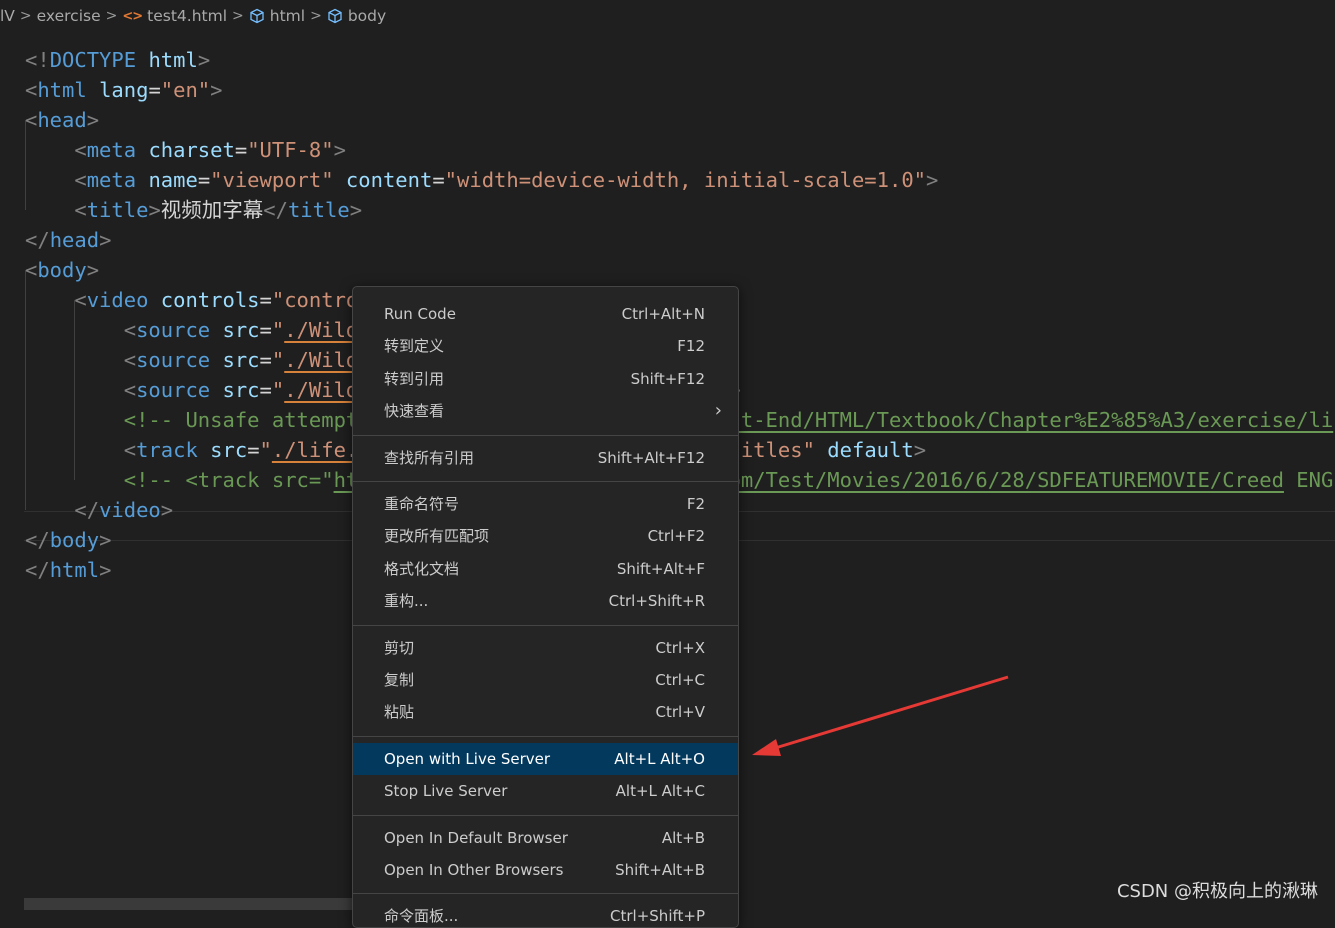 The height and width of the screenshot is (928, 1335). What do you see at coordinates (1217, 891) in the screenshot?
I see `watermark: CSDN @积极向上的湫琳` at bounding box center [1217, 891].